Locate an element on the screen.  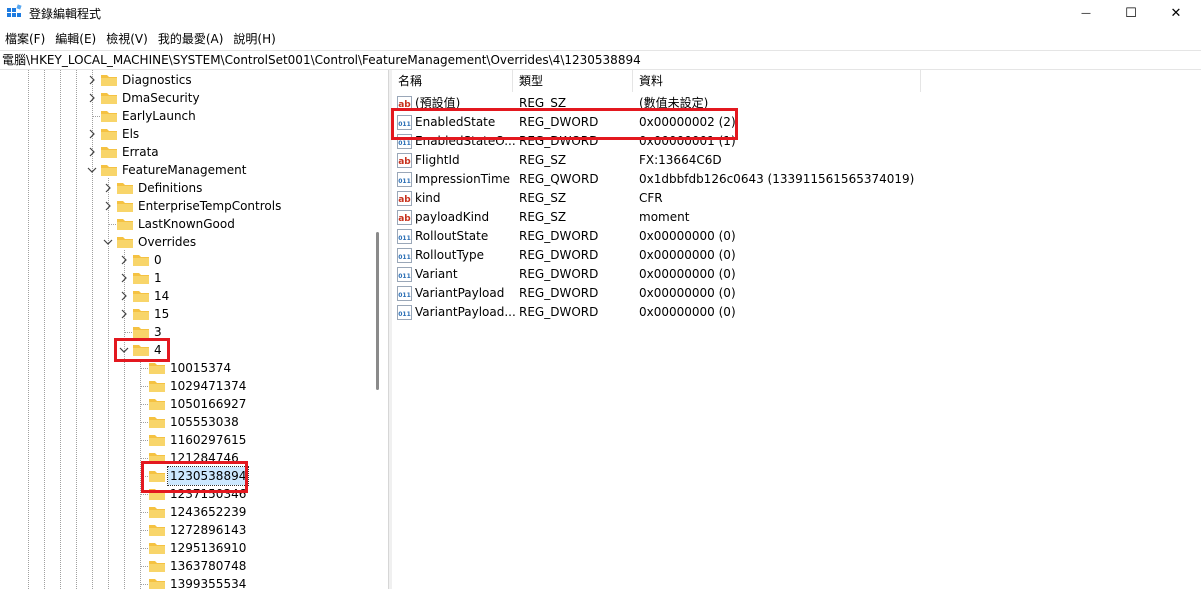
menu-edit: 編輯(E) is located at coordinates (75, 38).